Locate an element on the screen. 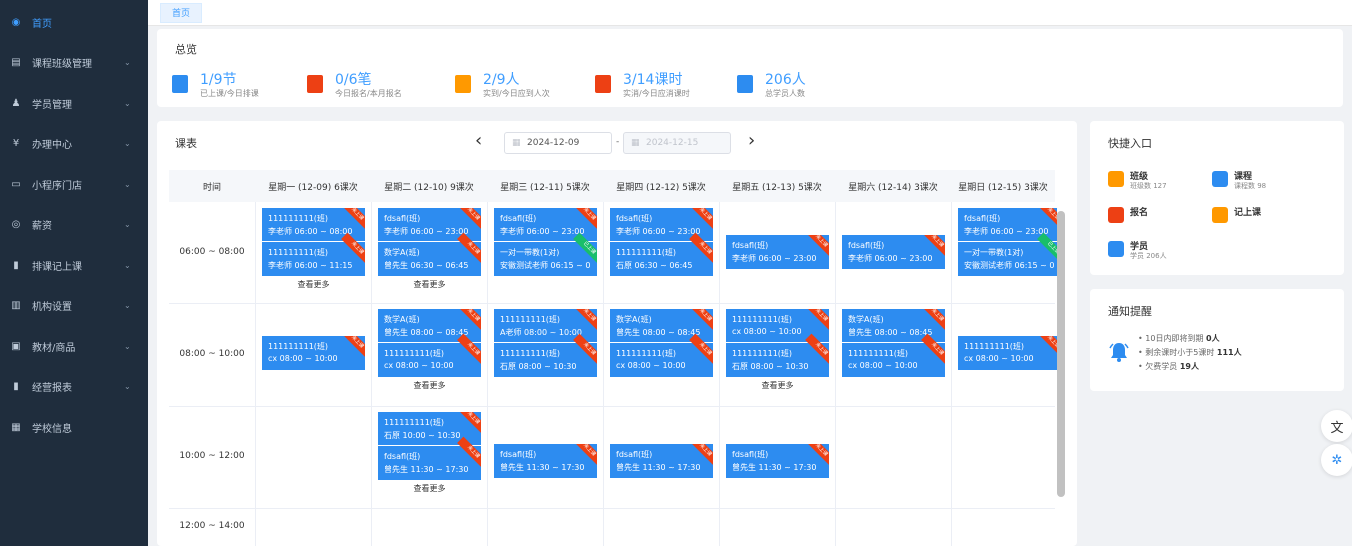 Image resolution: width=1352 pixels, height=546 pixels. sidebar-item-5: ◎ 薪资 ⌄ is located at coordinates (74, 225).